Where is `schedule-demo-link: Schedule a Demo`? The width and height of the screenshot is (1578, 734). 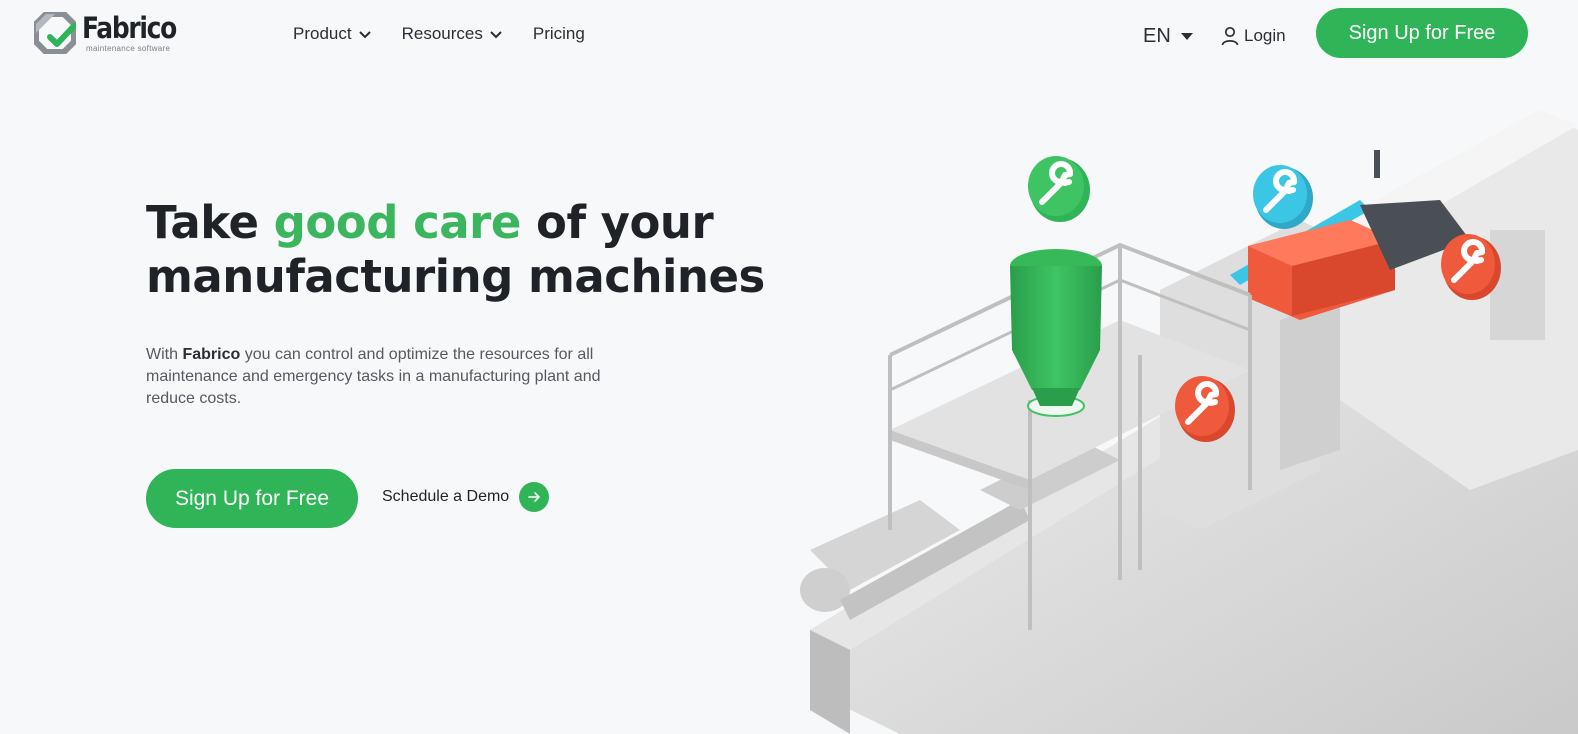 schedule-demo-link: Schedule a Demo is located at coordinates (466, 497).